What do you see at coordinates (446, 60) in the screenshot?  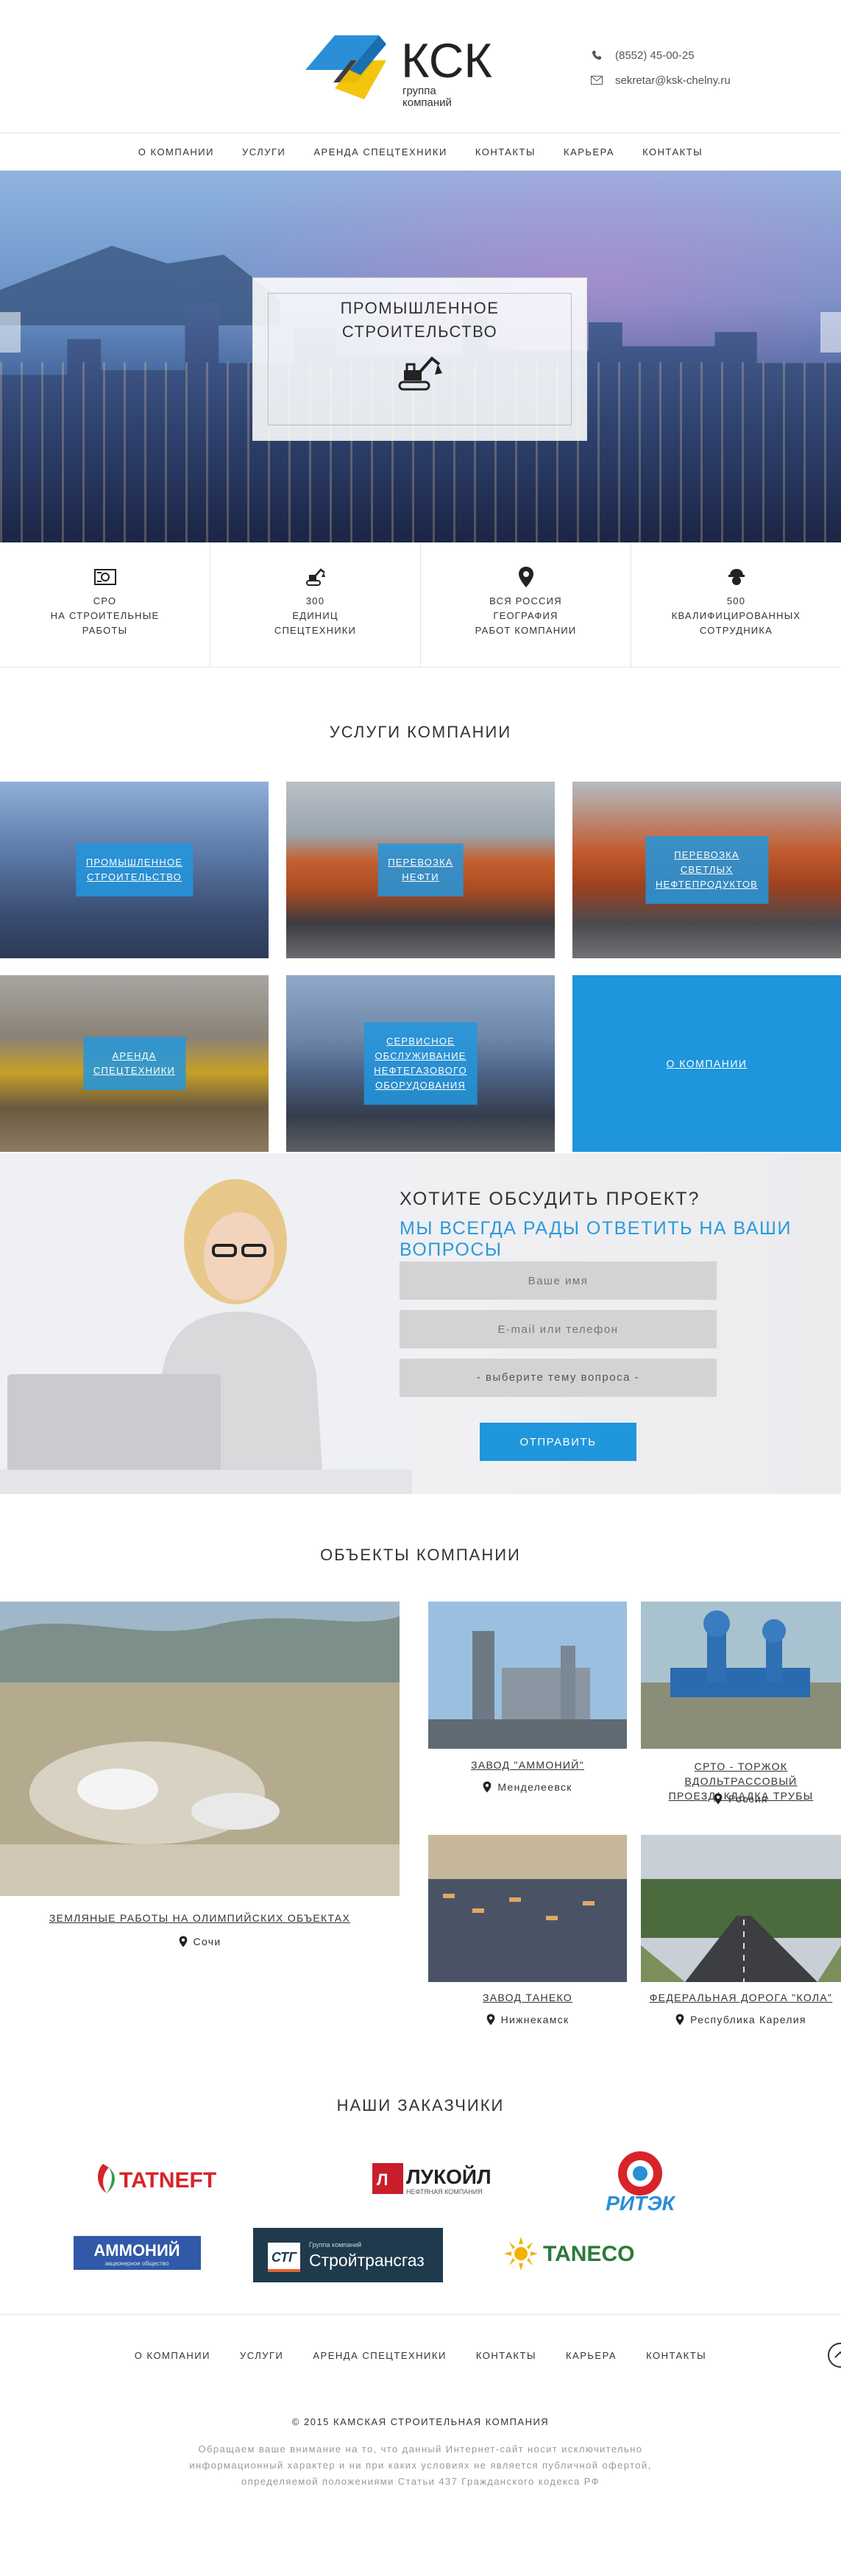 I see `logo-text: КСК` at bounding box center [446, 60].